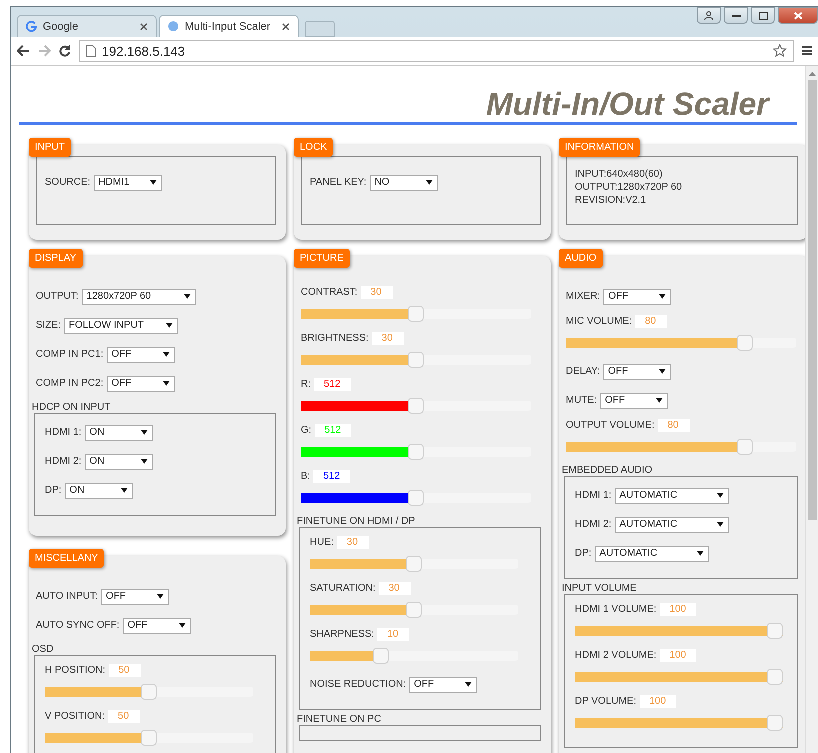 Image resolution: width=818 pixels, height=753 pixels. Describe the element at coordinates (66, 558) in the screenshot. I see `panel-title: MISCELLANY` at that location.